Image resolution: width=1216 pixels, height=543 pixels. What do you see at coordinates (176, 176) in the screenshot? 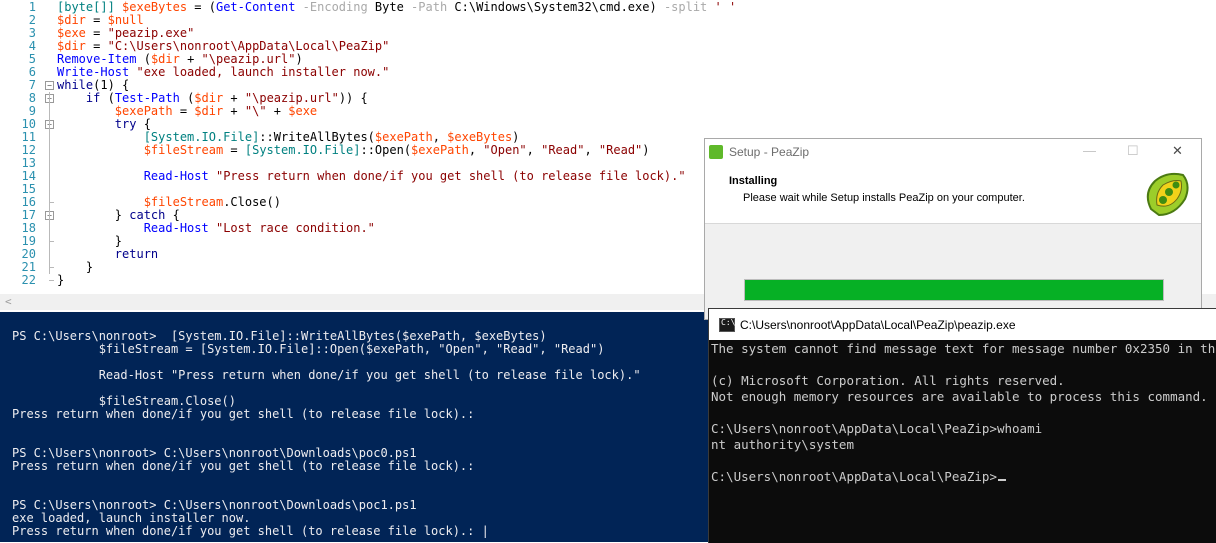
I see `code-token: Read-Host` at bounding box center [176, 176].